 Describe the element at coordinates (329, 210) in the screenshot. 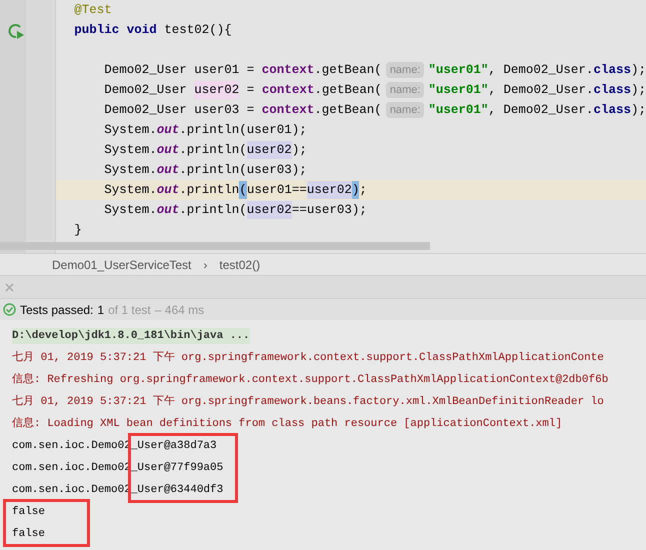

I see `code-token: ==user03);` at that location.